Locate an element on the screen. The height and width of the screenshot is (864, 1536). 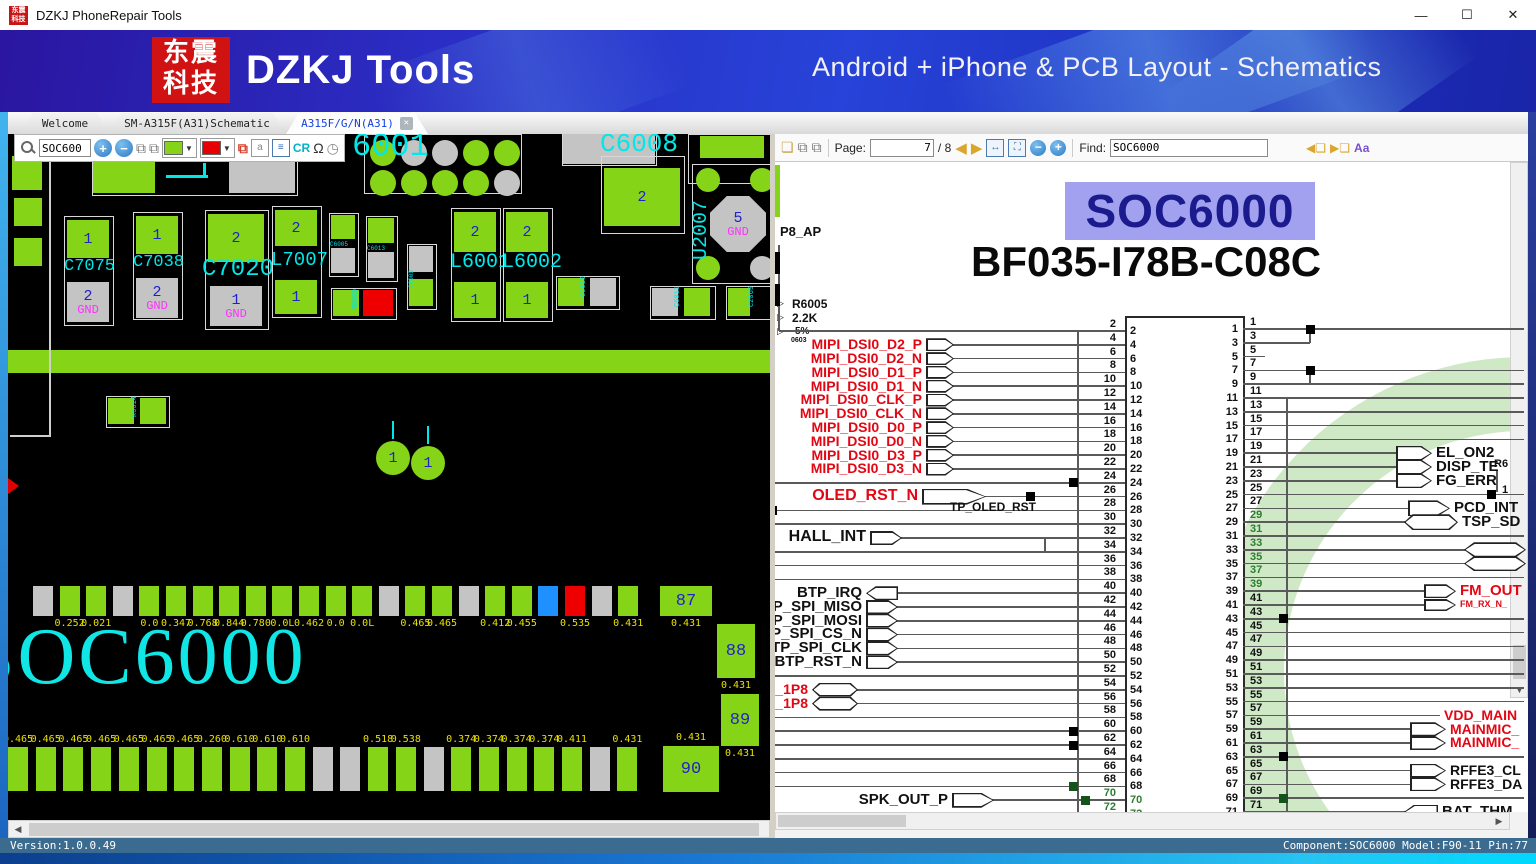
pin-number-left-outer: 68 is located at coordinates (1109, 779).